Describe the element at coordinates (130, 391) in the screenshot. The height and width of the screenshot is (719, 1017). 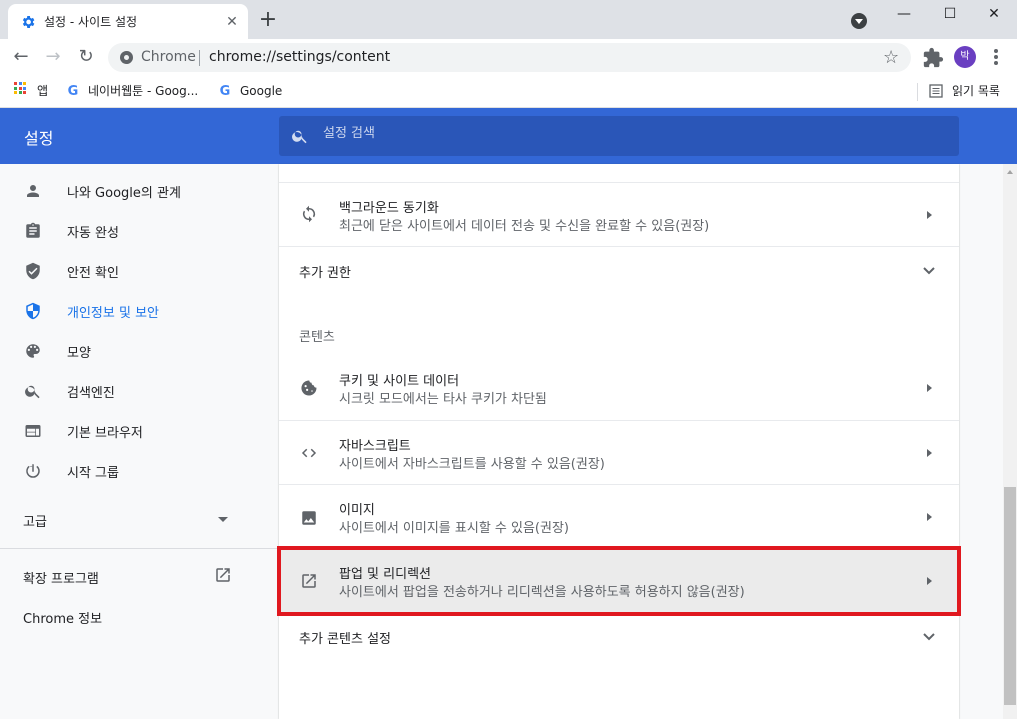
I see `sidebar-item-search-engine: 검색엔진` at that location.